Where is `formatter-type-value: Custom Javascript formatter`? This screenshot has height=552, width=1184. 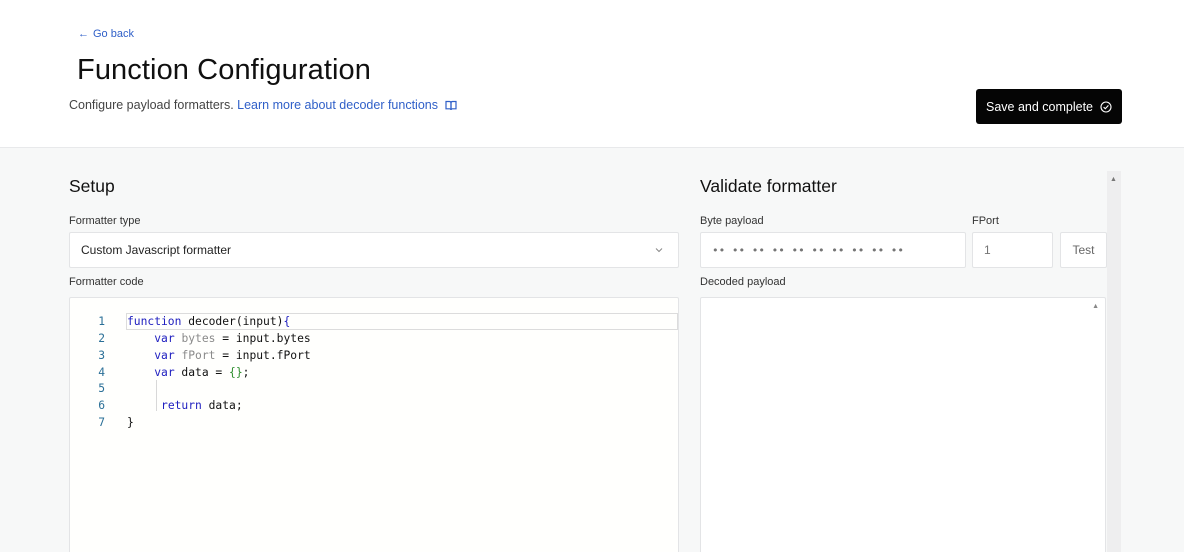 formatter-type-value: Custom Javascript formatter is located at coordinates (156, 250).